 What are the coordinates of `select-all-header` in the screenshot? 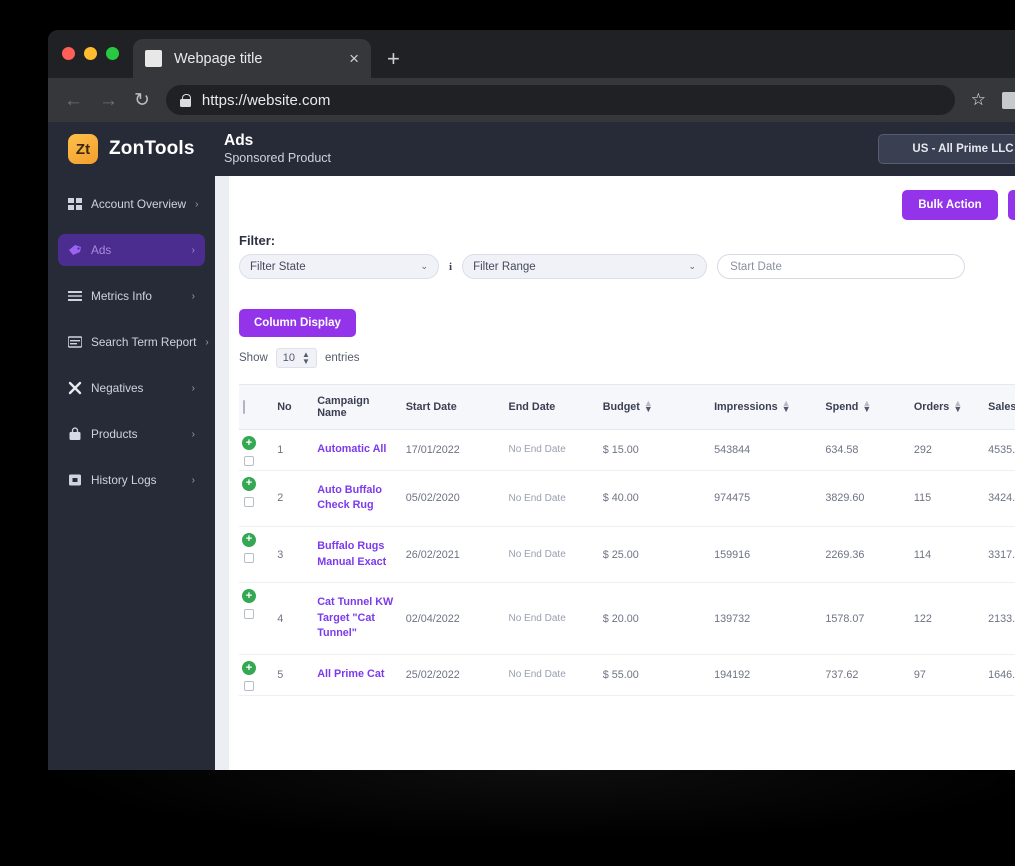 It's located at (256, 407).